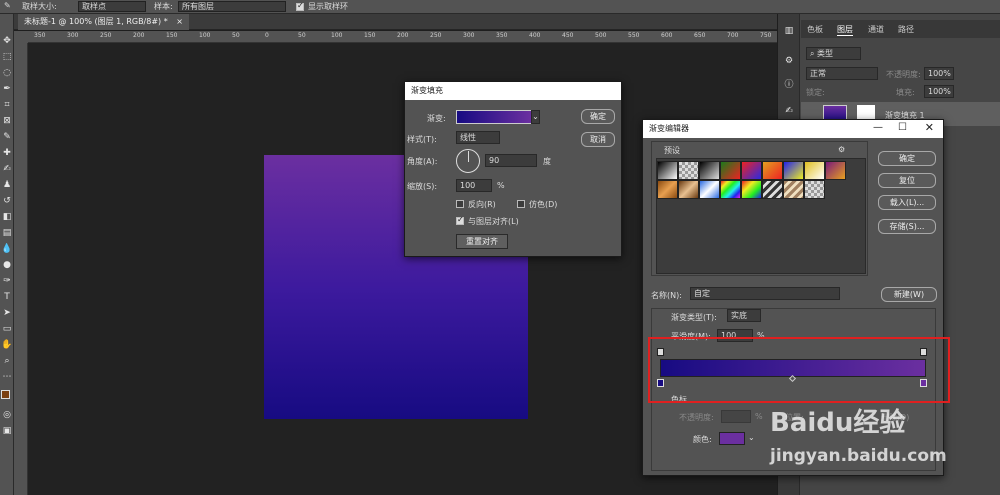  Describe the element at coordinates (878, 127) in the screenshot. I see `minimize-icon: —` at that location.